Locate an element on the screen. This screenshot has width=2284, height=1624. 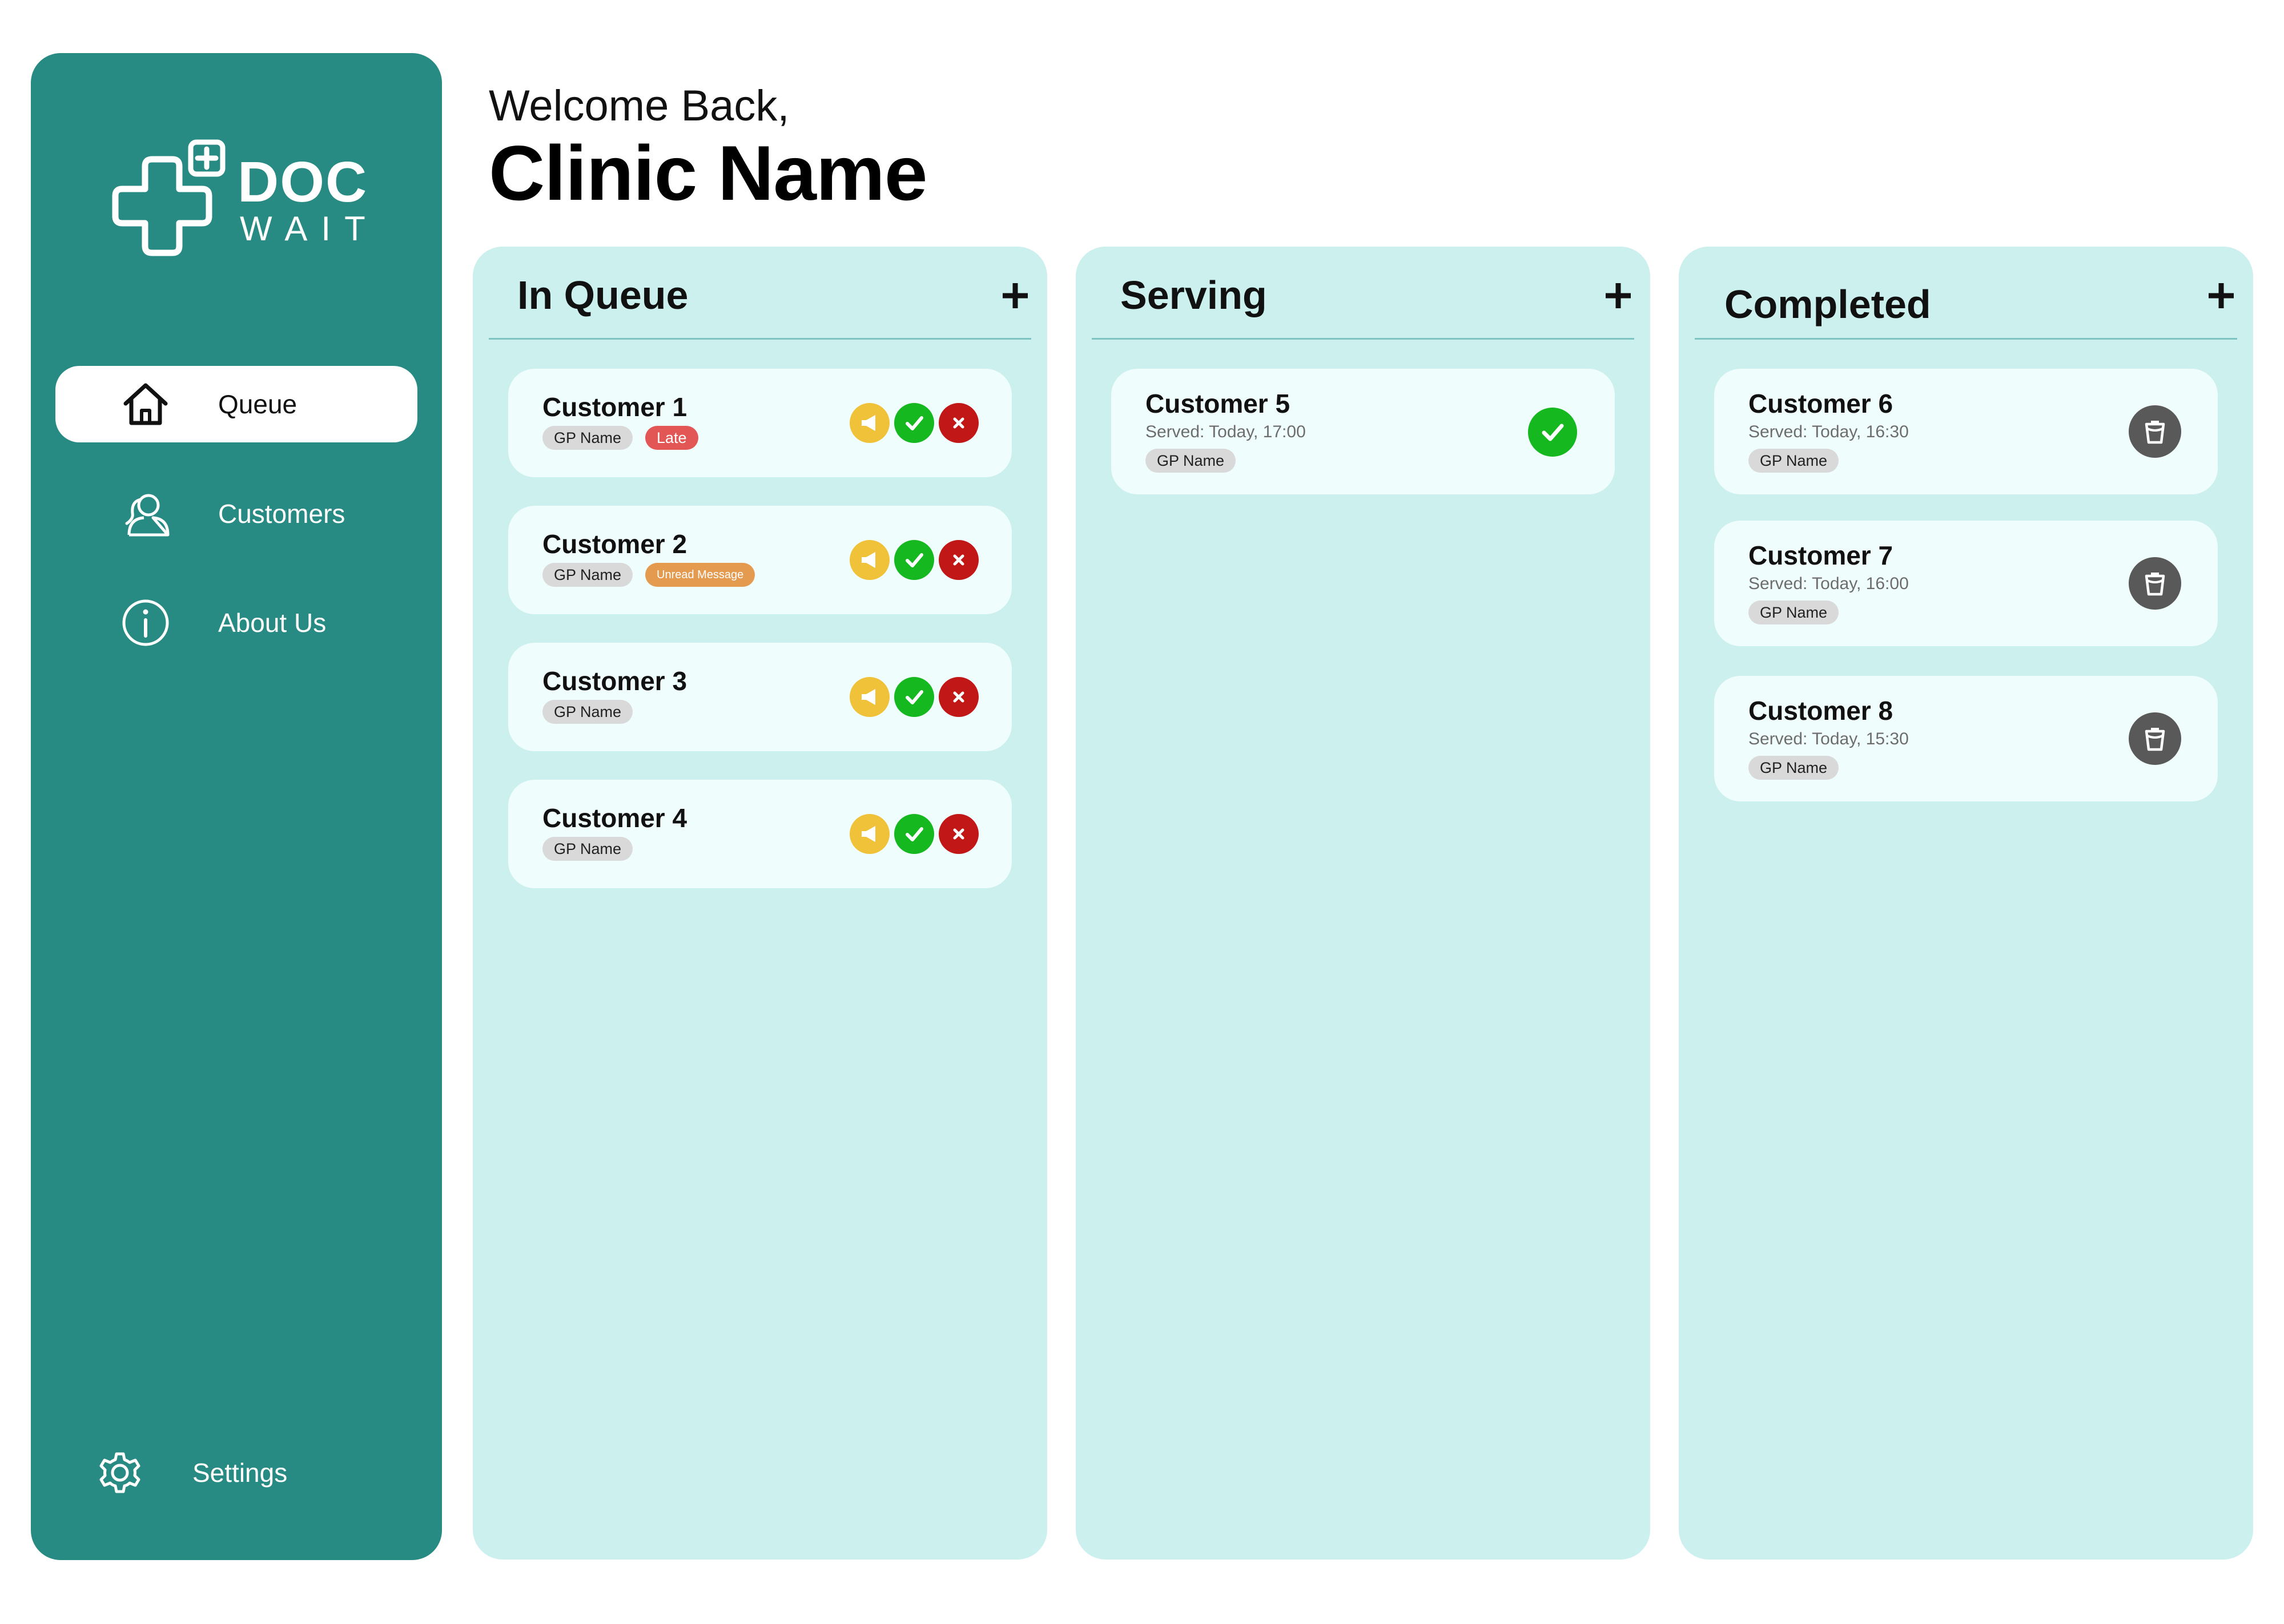
queue-card: Customer 4 GP Name is located at coordinates (760, 834).